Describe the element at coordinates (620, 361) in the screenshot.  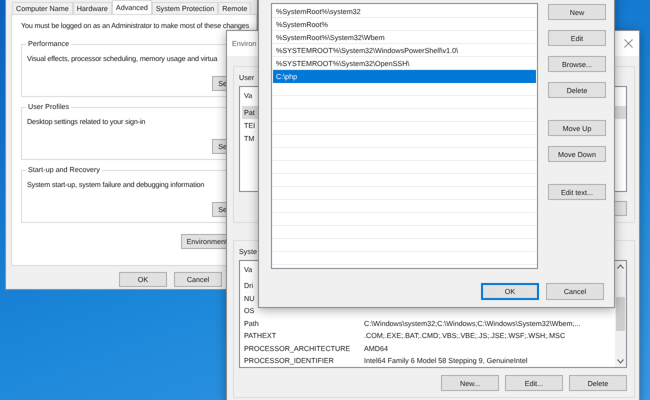
I see `scroll-down-icon` at that location.